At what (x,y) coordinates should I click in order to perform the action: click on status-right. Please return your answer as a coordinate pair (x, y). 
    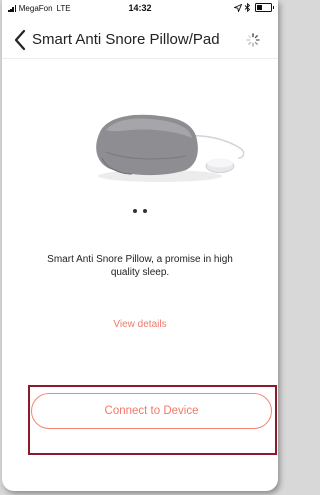
    Looking at the image, I should click on (254, 7).